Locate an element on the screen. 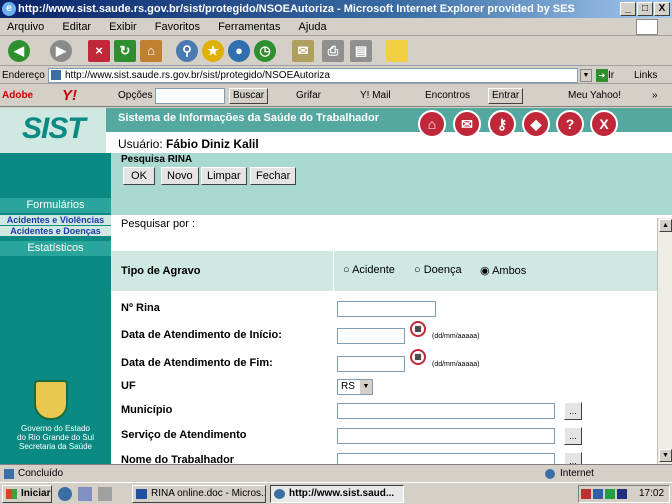 Image resolution: width=672 pixels, height=504 pixels. back-icon: ◀ is located at coordinates (19, 51).